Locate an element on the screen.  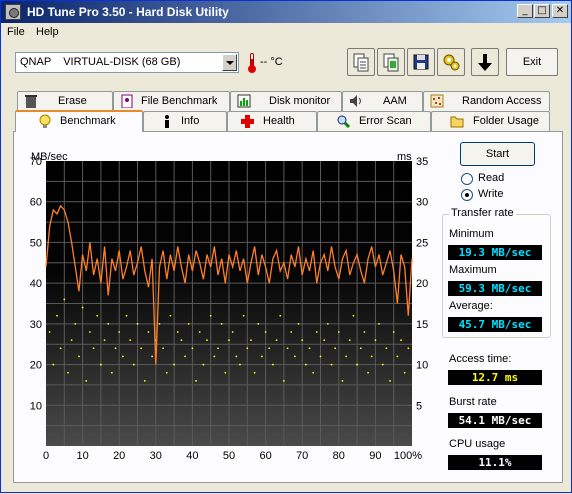
start-button: Start is located at coordinates (497, 154).